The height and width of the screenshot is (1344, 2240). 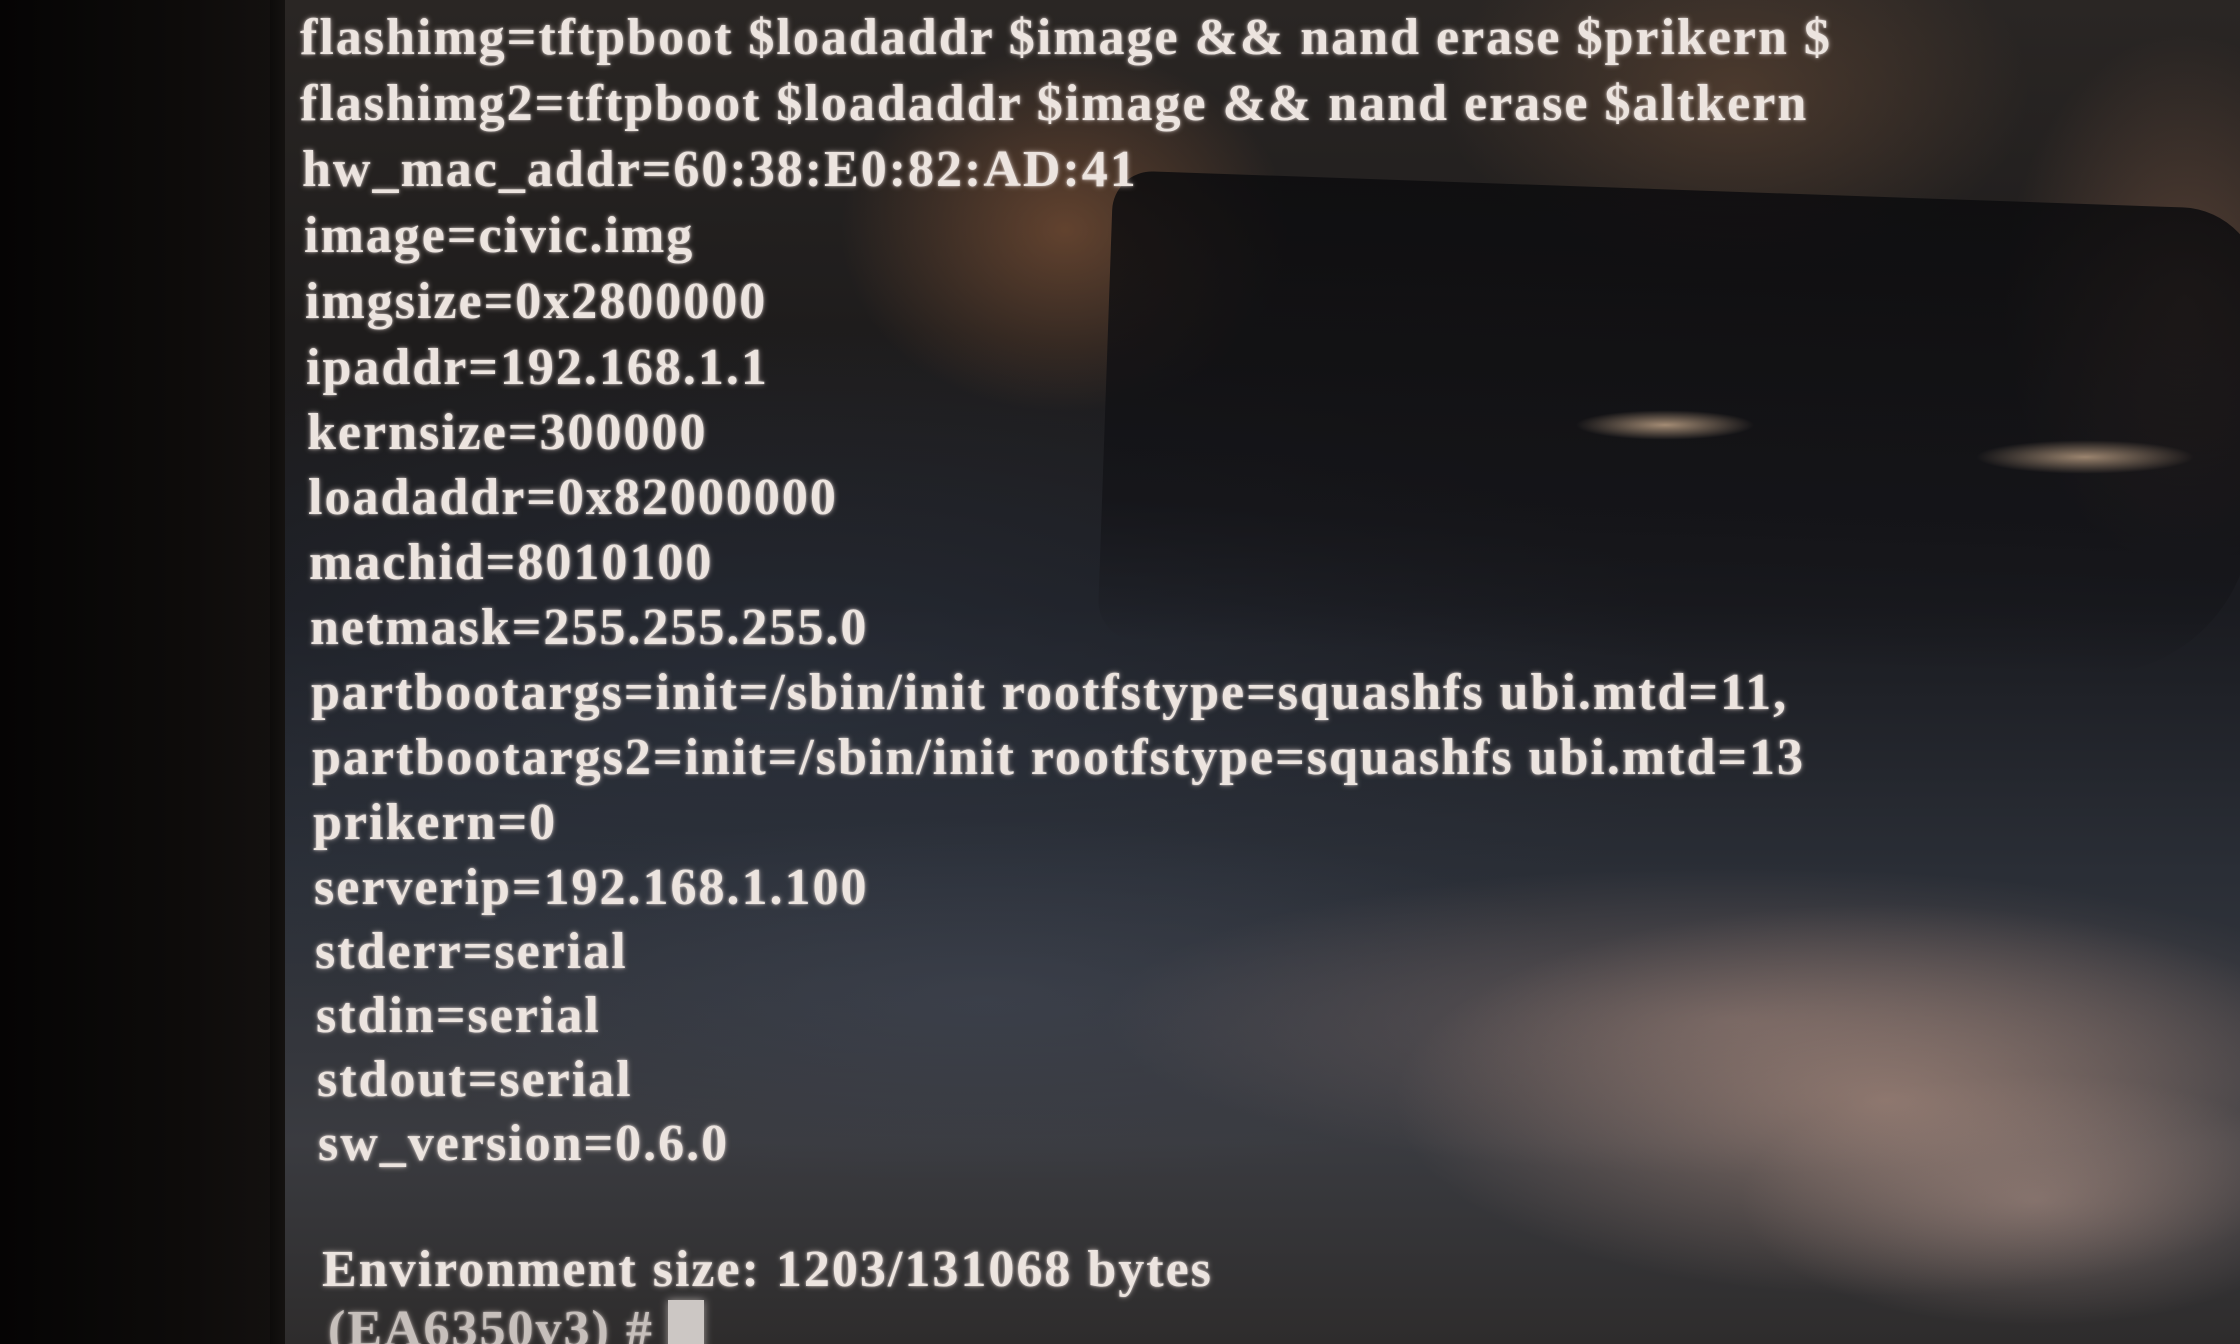 I want to click on terminal-line: stdin=serial, so click(x=458, y=1015).